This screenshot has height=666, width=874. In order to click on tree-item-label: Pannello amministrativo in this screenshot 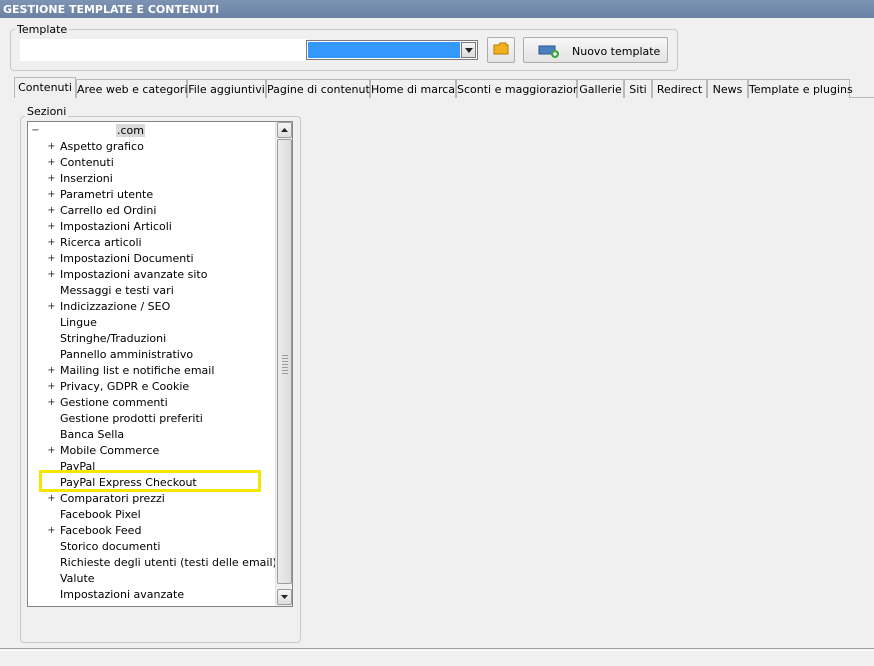, I will do `click(127, 354)`.